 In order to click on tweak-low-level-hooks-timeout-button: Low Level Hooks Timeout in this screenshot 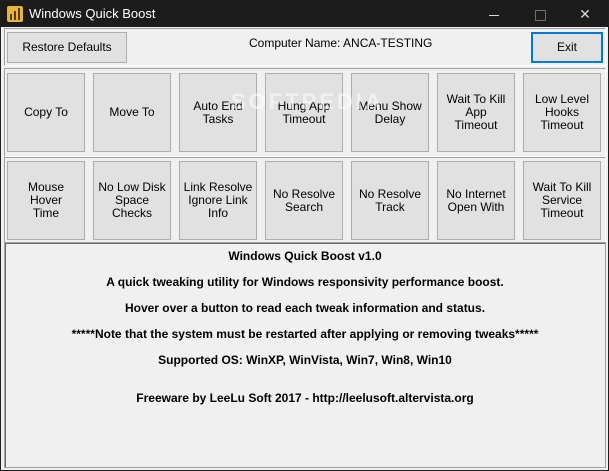, I will do `click(562, 112)`.